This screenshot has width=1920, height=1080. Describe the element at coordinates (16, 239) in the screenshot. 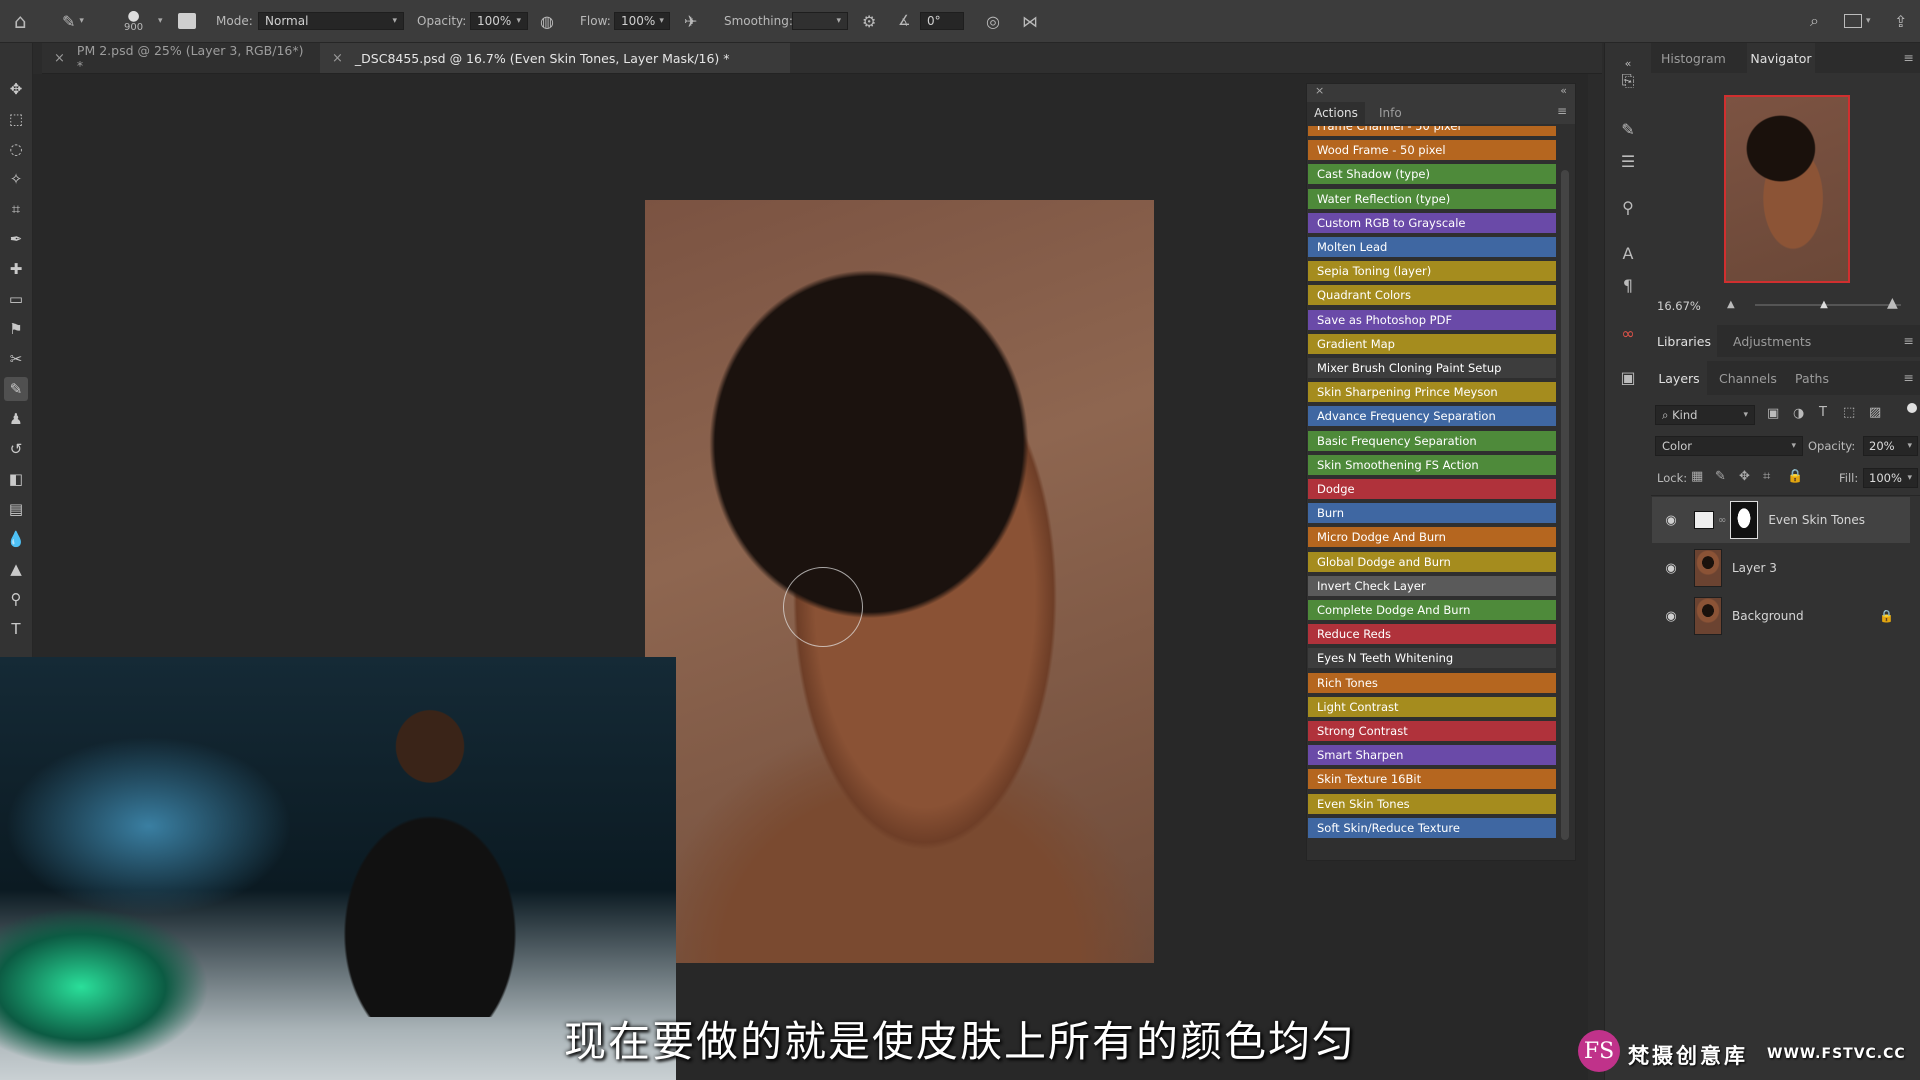

I see `eyedropper-tool-icon: ✒` at that location.